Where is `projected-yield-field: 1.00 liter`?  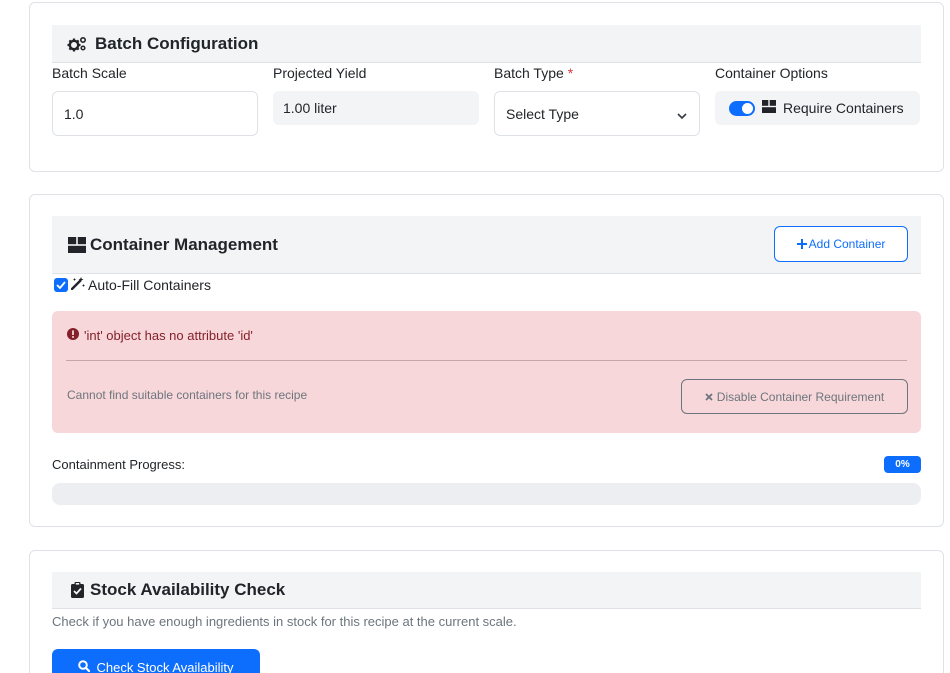
projected-yield-field: 1.00 liter is located at coordinates (376, 108).